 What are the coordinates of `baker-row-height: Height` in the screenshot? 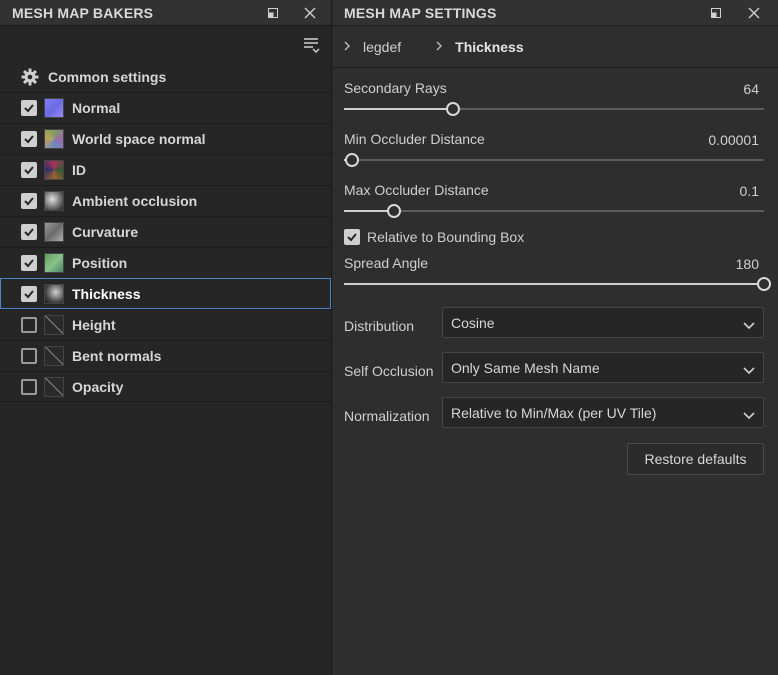 It's located at (165, 324).